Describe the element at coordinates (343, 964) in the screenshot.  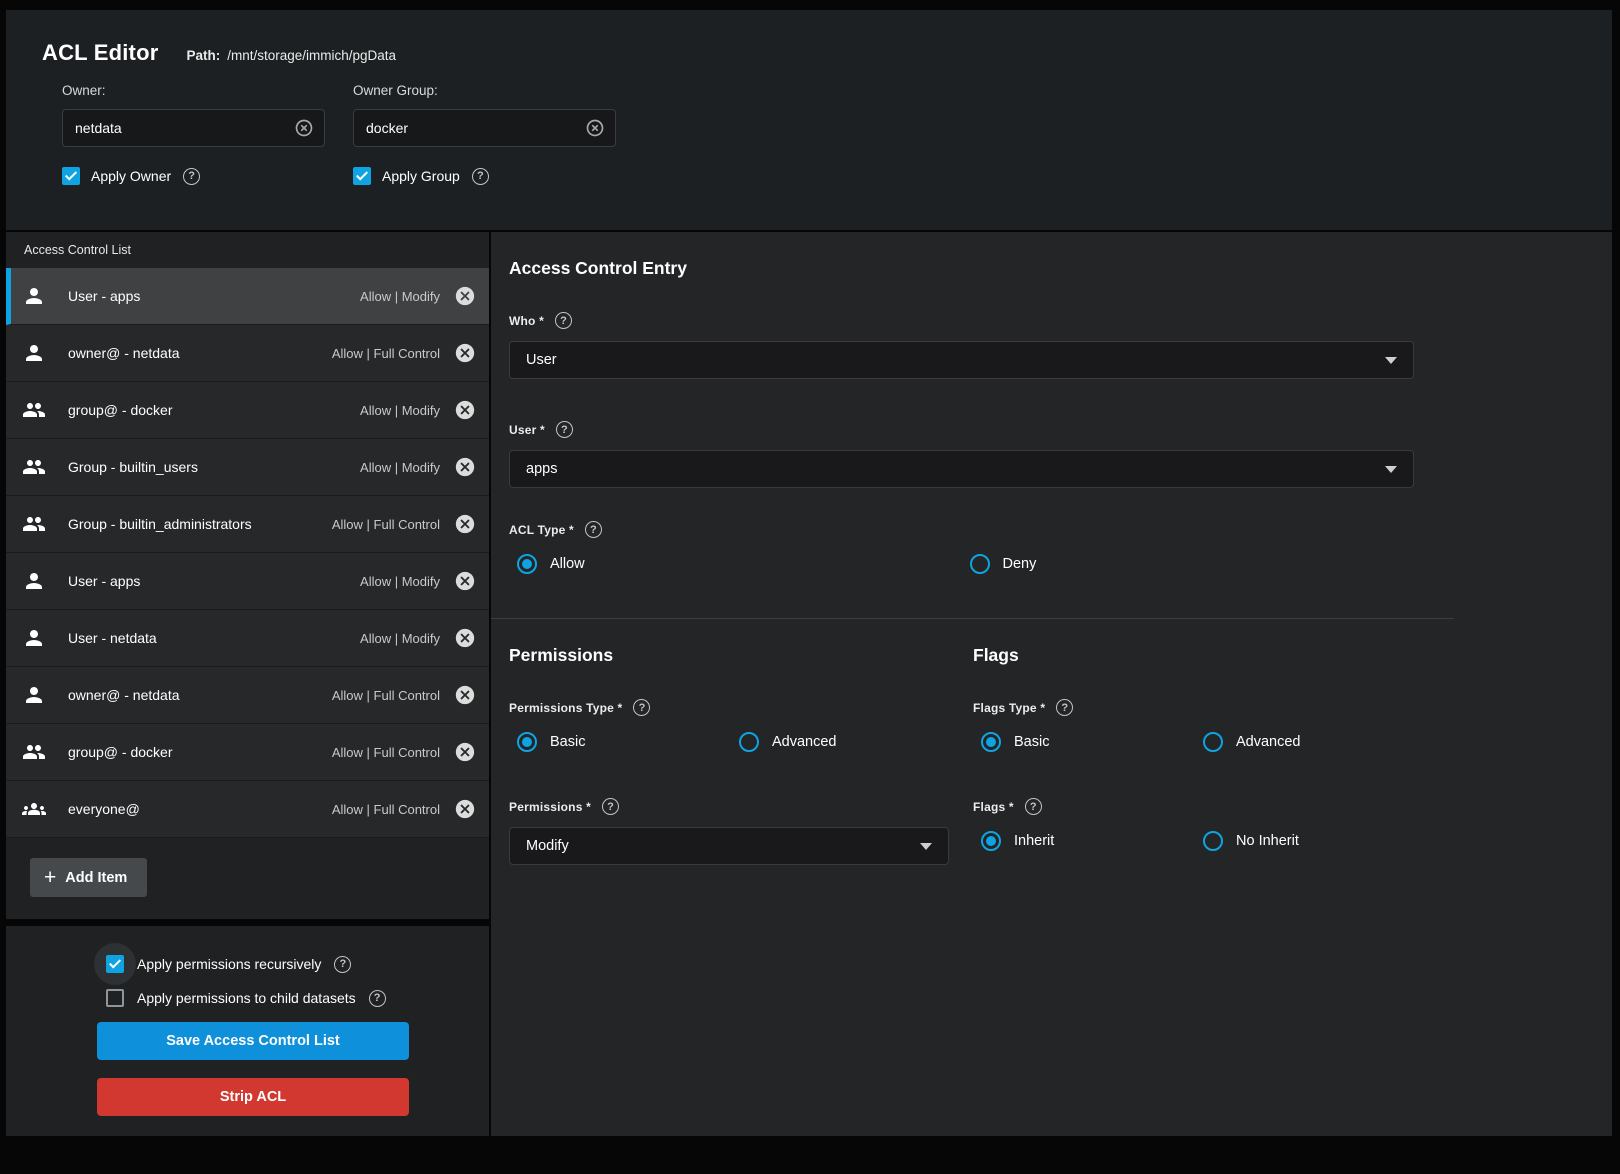
I see `recursive-help-icon` at that location.